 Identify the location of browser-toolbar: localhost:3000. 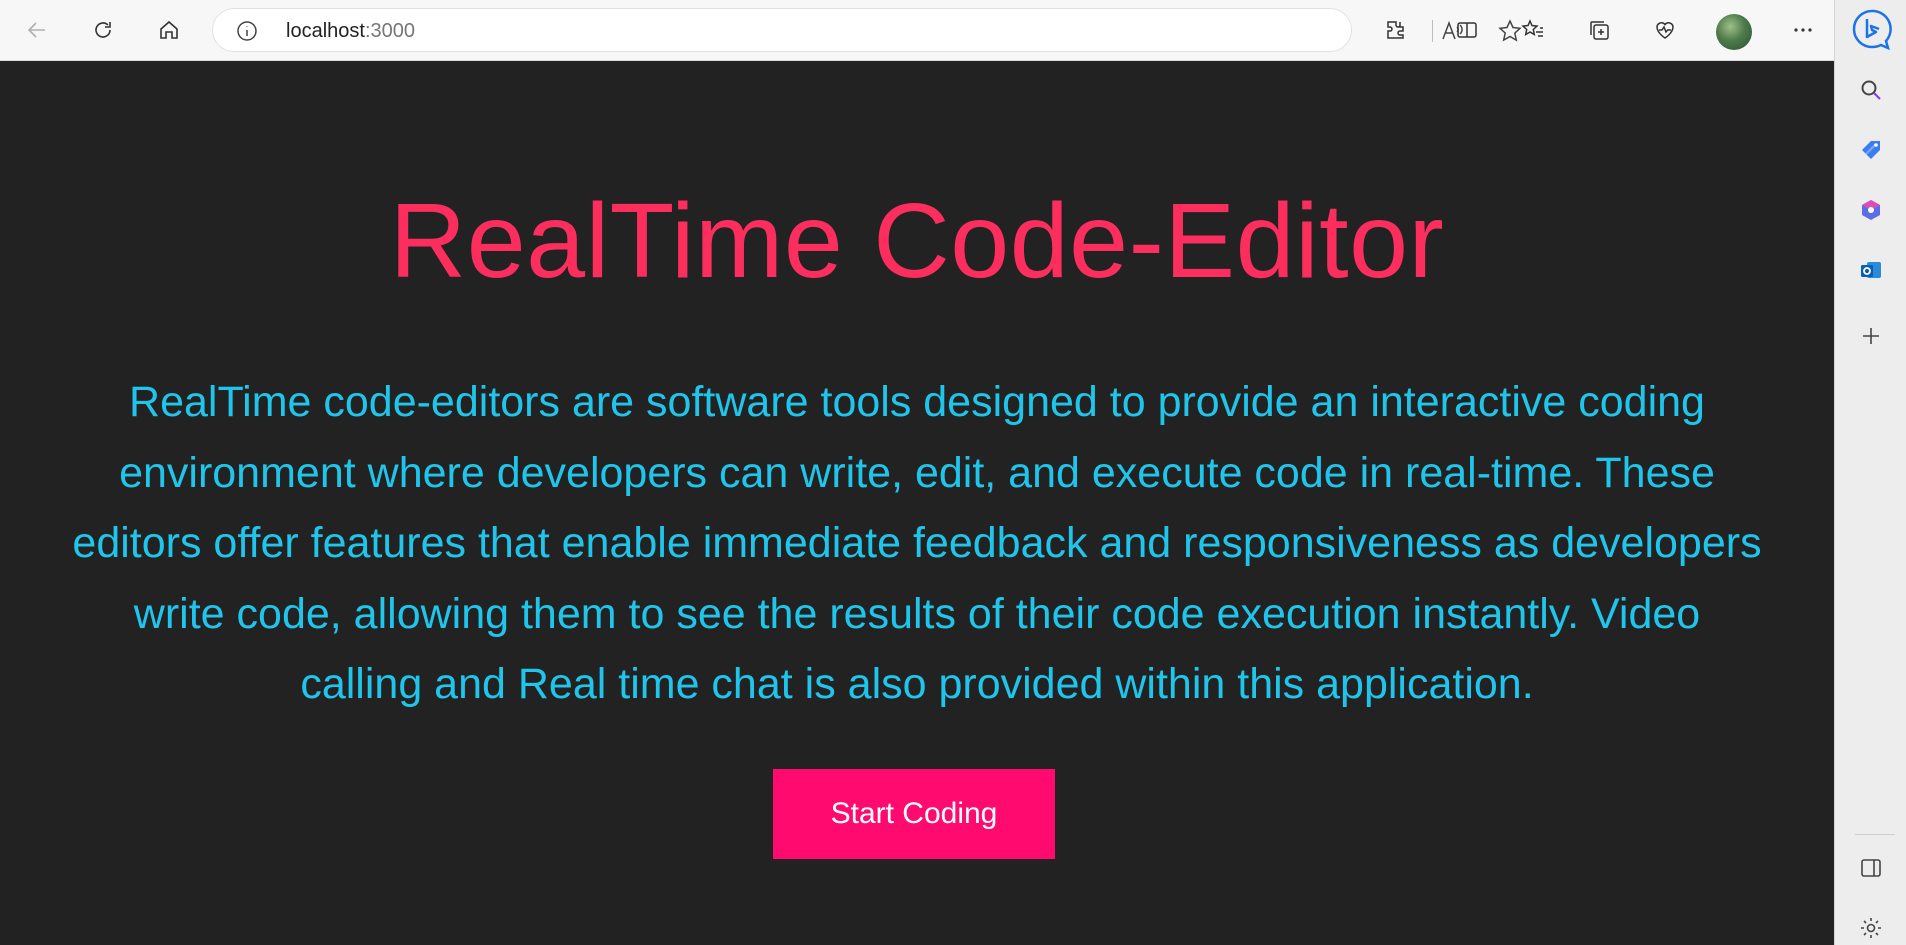
(917, 30).